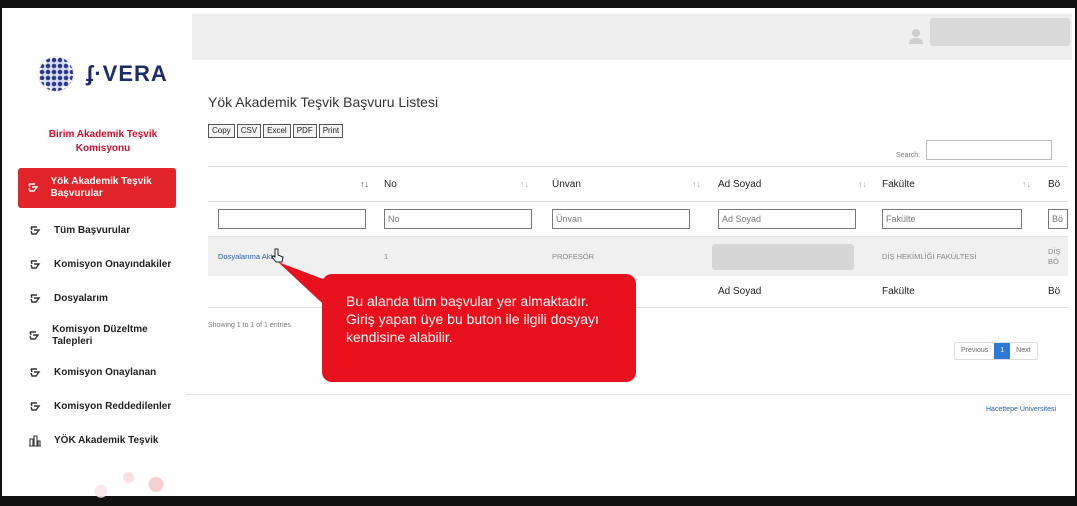  Describe the element at coordinates (630, 184) in the screenshot. I see `column-header-unvan: Ünvan ↑↓` at that location.